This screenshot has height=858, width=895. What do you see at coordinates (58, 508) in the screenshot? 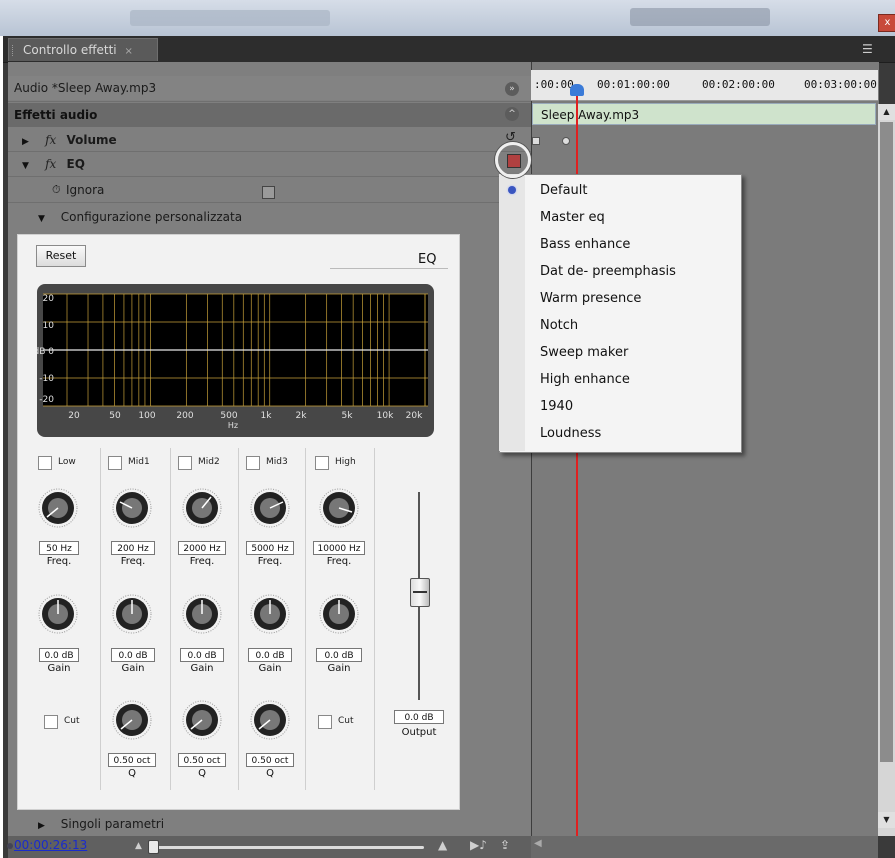
I see `freq-knob-low` at bounding box center [58, 508].